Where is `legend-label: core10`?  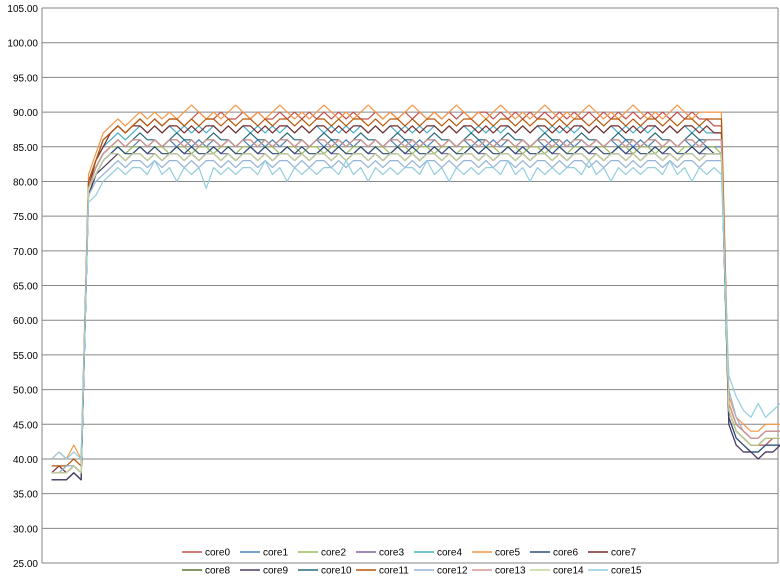 legend-label: core10 is located at coordinates (336, 571).